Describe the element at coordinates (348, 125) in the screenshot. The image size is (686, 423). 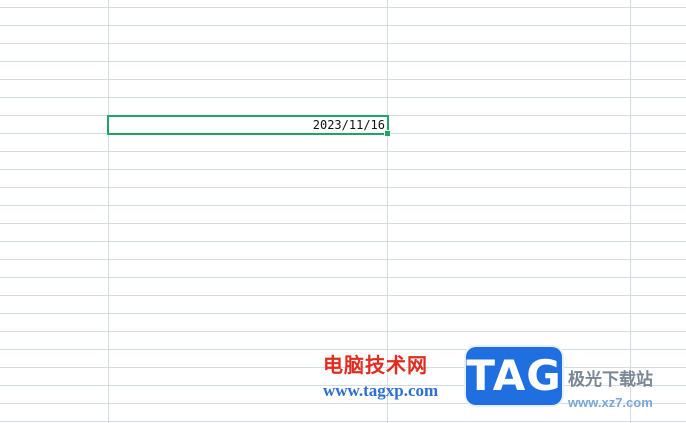
I see `cell-value: 2023/11/16` at that location.